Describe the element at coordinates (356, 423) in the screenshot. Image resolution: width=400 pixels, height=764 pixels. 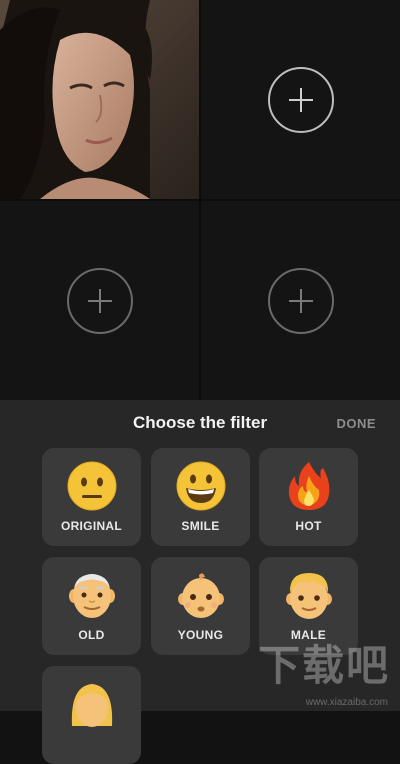
I see `done-button: DONE` at that location.